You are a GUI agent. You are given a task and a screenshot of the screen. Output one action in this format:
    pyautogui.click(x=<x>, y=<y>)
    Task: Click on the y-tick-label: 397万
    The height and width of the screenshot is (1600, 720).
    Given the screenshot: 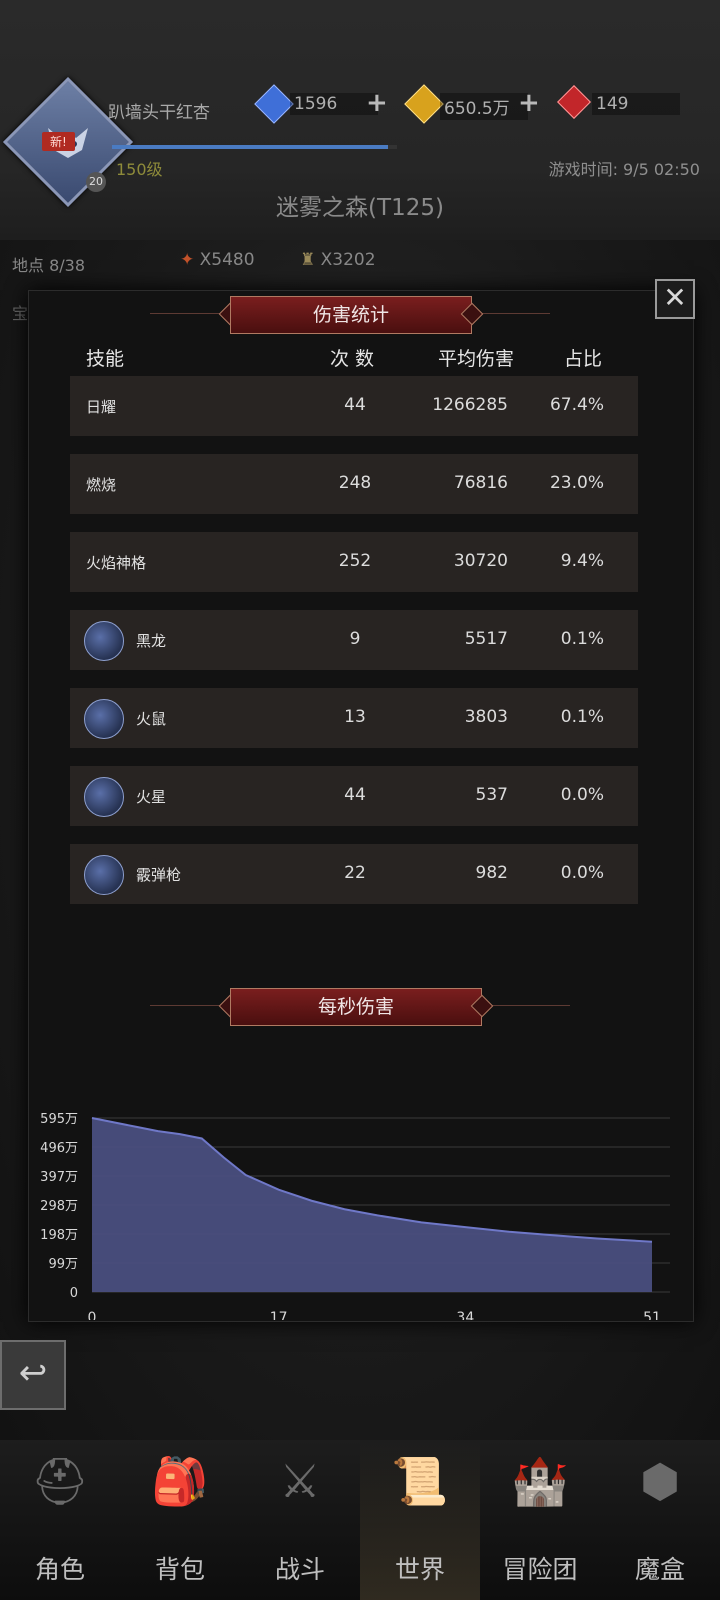 What is the action you would take?
    pyautogui.click(x=59, y=1177)
    